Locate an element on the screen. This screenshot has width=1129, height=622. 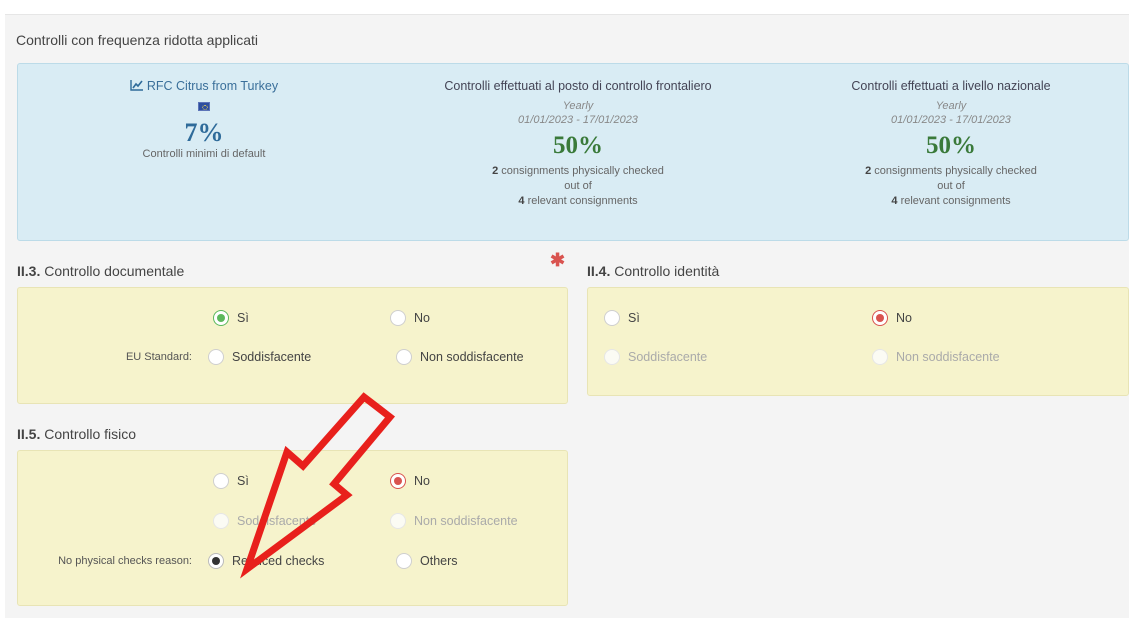
doc-unsatisfactory-radio: Non soddisfacente is located at coordinates (460, 357).